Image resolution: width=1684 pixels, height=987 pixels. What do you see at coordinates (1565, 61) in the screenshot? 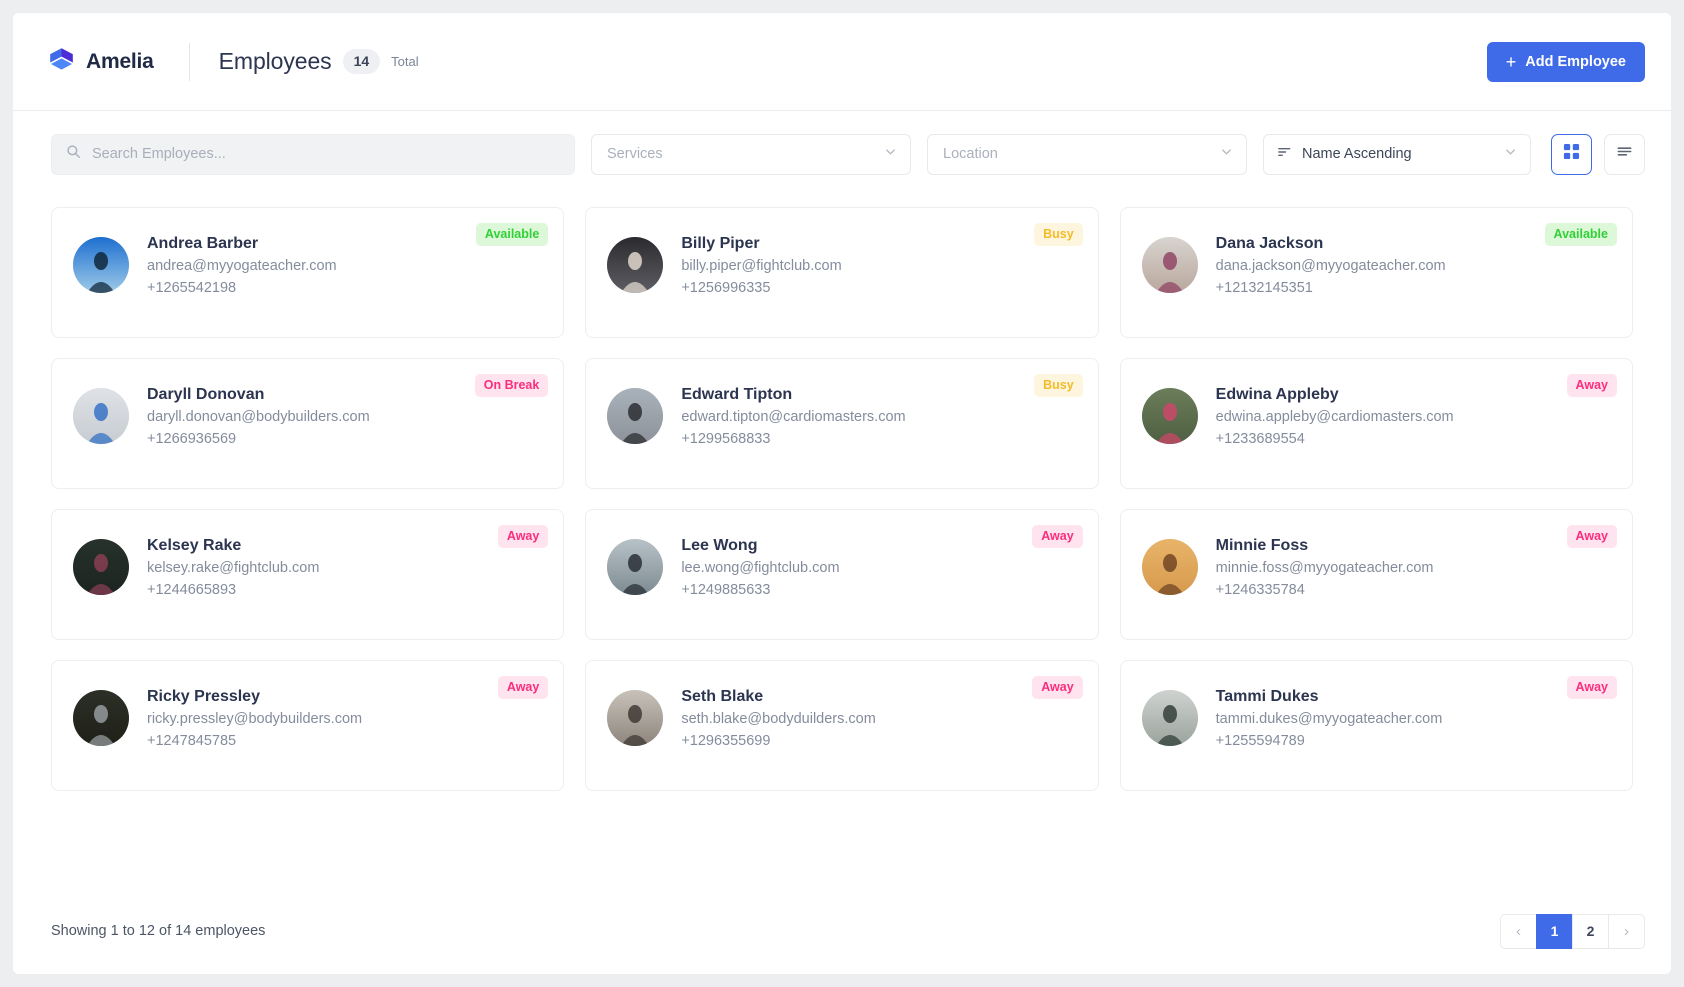
I see `add-employee-button: + Add Employee` at bounding box center [1565, 61].